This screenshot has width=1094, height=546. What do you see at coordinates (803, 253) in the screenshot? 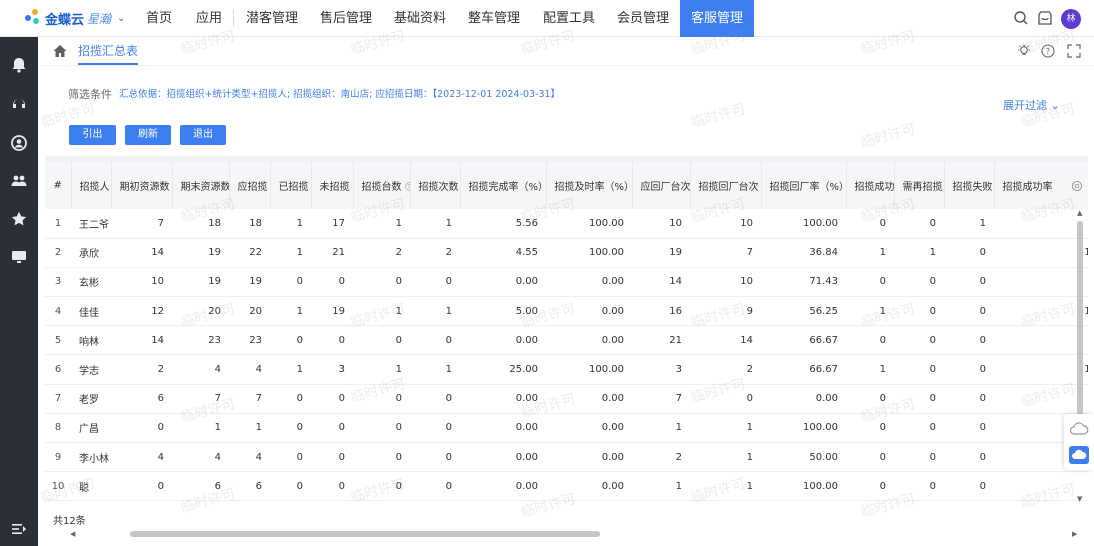
I see `table-cell: 36.84` at bounding box center [803, 253].